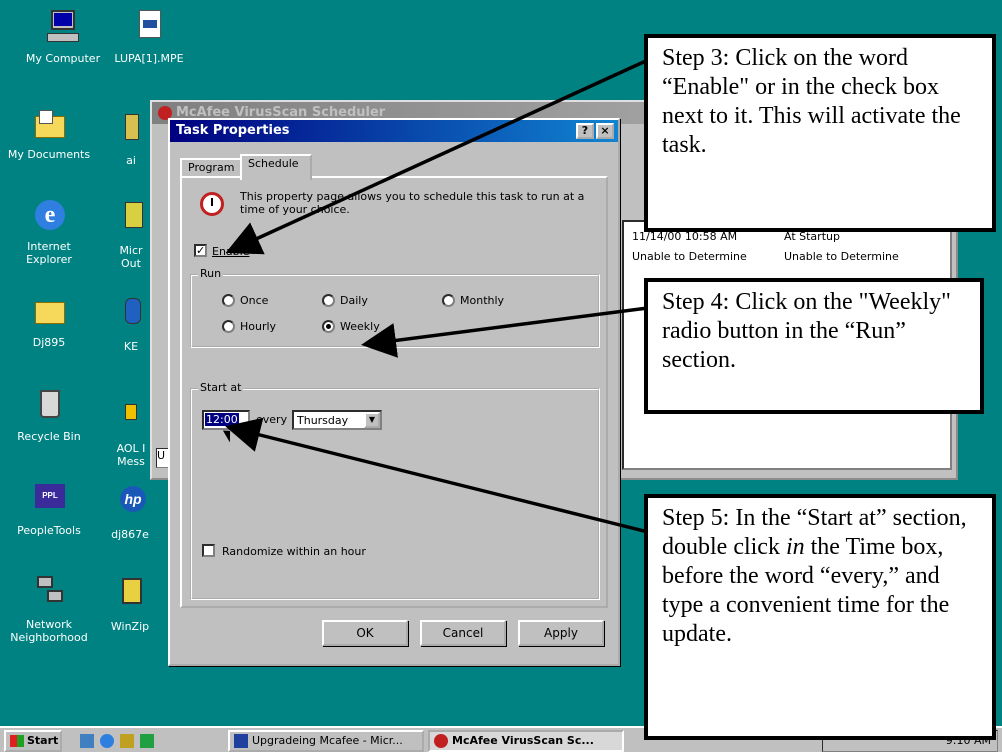  What do you see at coordinates (505, 332) in the screenshot?
I see `step4-arrow` at bounding box center [505, 332].